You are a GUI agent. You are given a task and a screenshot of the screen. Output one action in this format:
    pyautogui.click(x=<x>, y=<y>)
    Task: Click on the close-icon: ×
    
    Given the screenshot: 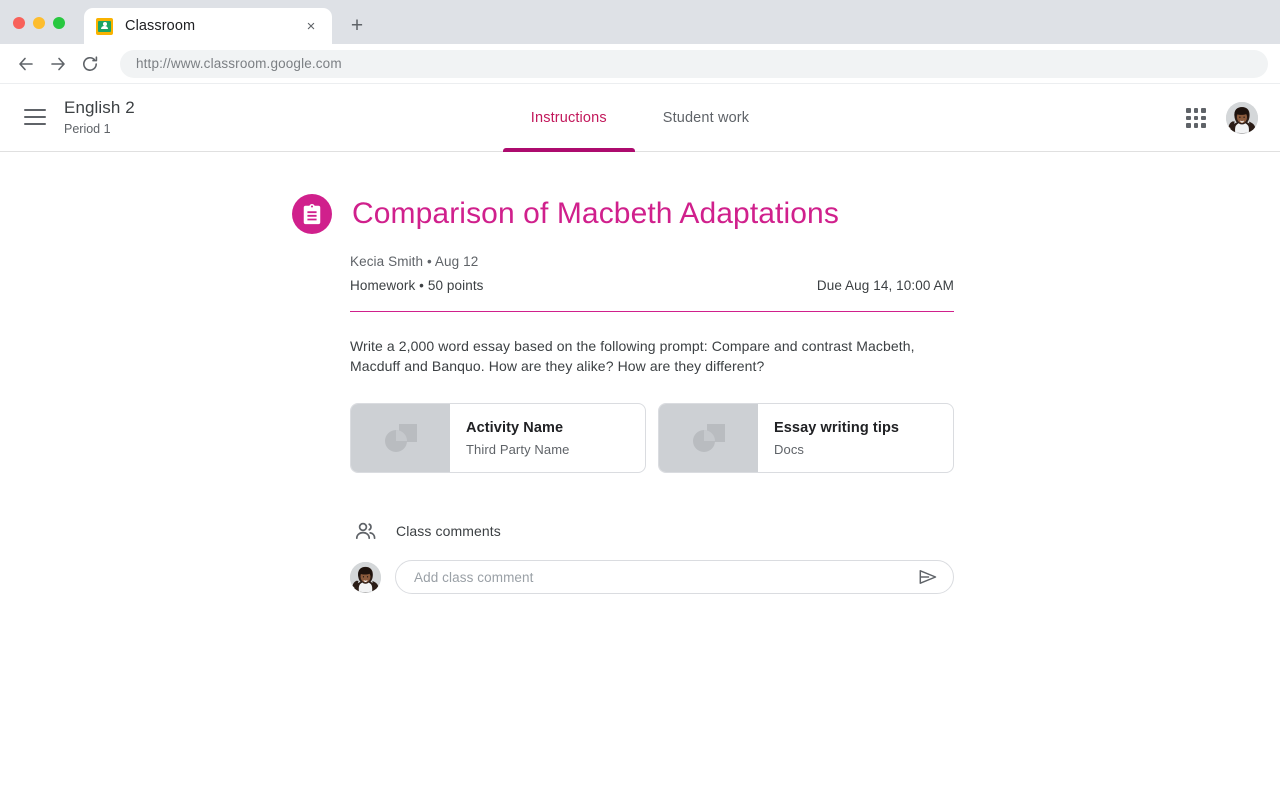 What is the action you would take?
    pyautogui.click(x=311, y=26)
    